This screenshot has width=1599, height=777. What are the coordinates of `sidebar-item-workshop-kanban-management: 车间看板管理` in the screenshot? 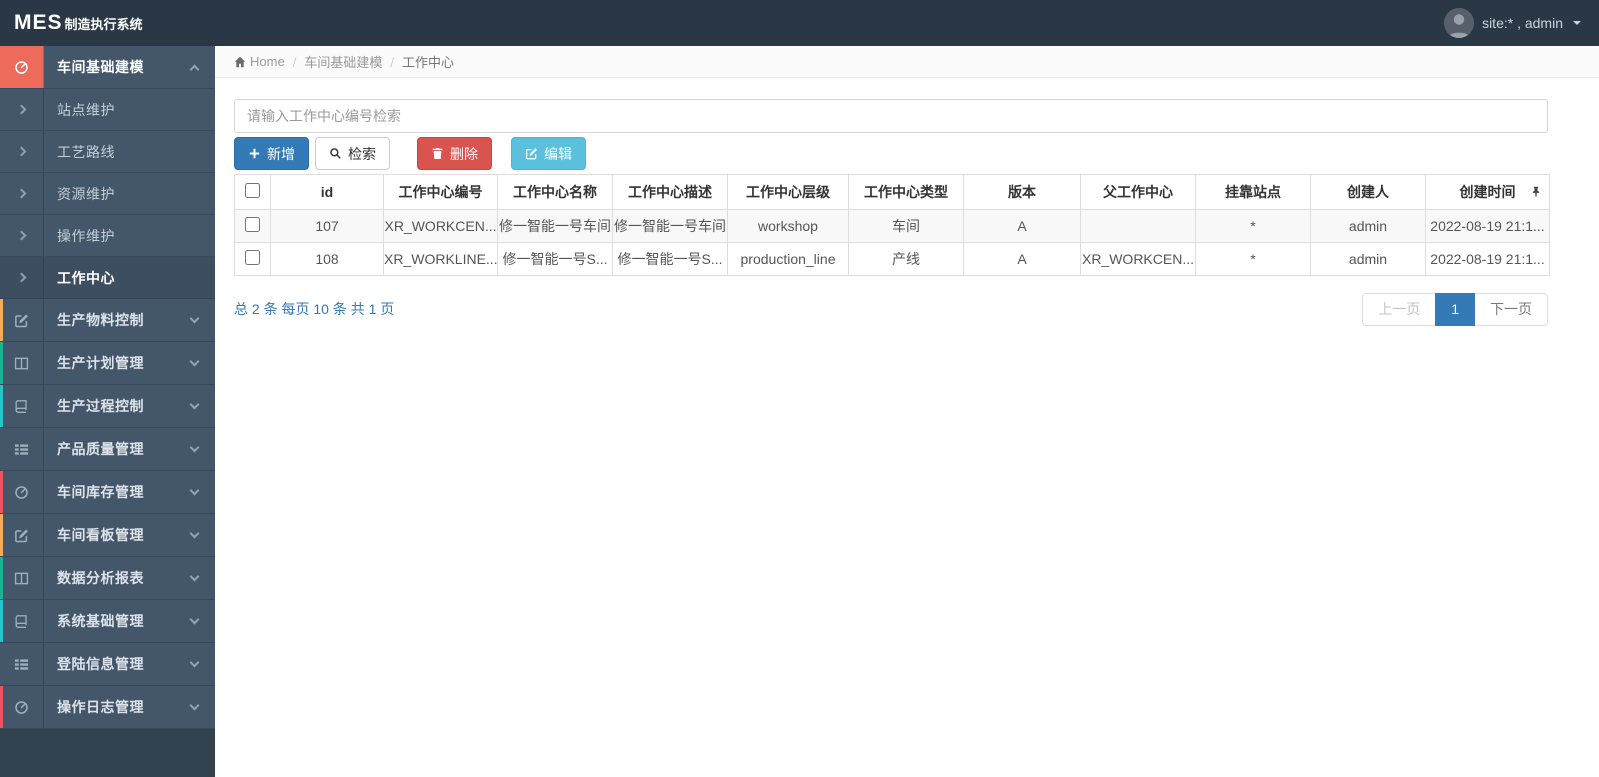 It's located at (107, 535).